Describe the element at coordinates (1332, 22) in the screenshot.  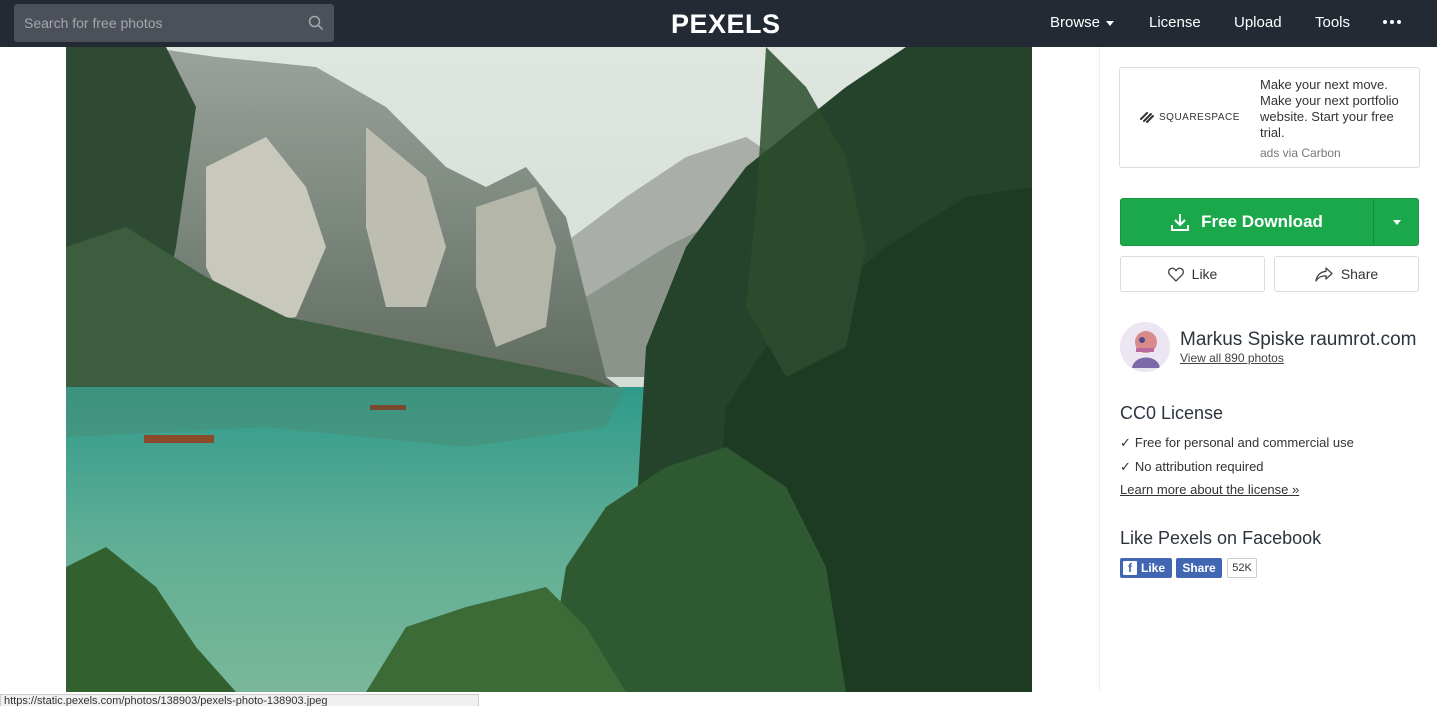
I see `nav-tools: Tools` at that location.